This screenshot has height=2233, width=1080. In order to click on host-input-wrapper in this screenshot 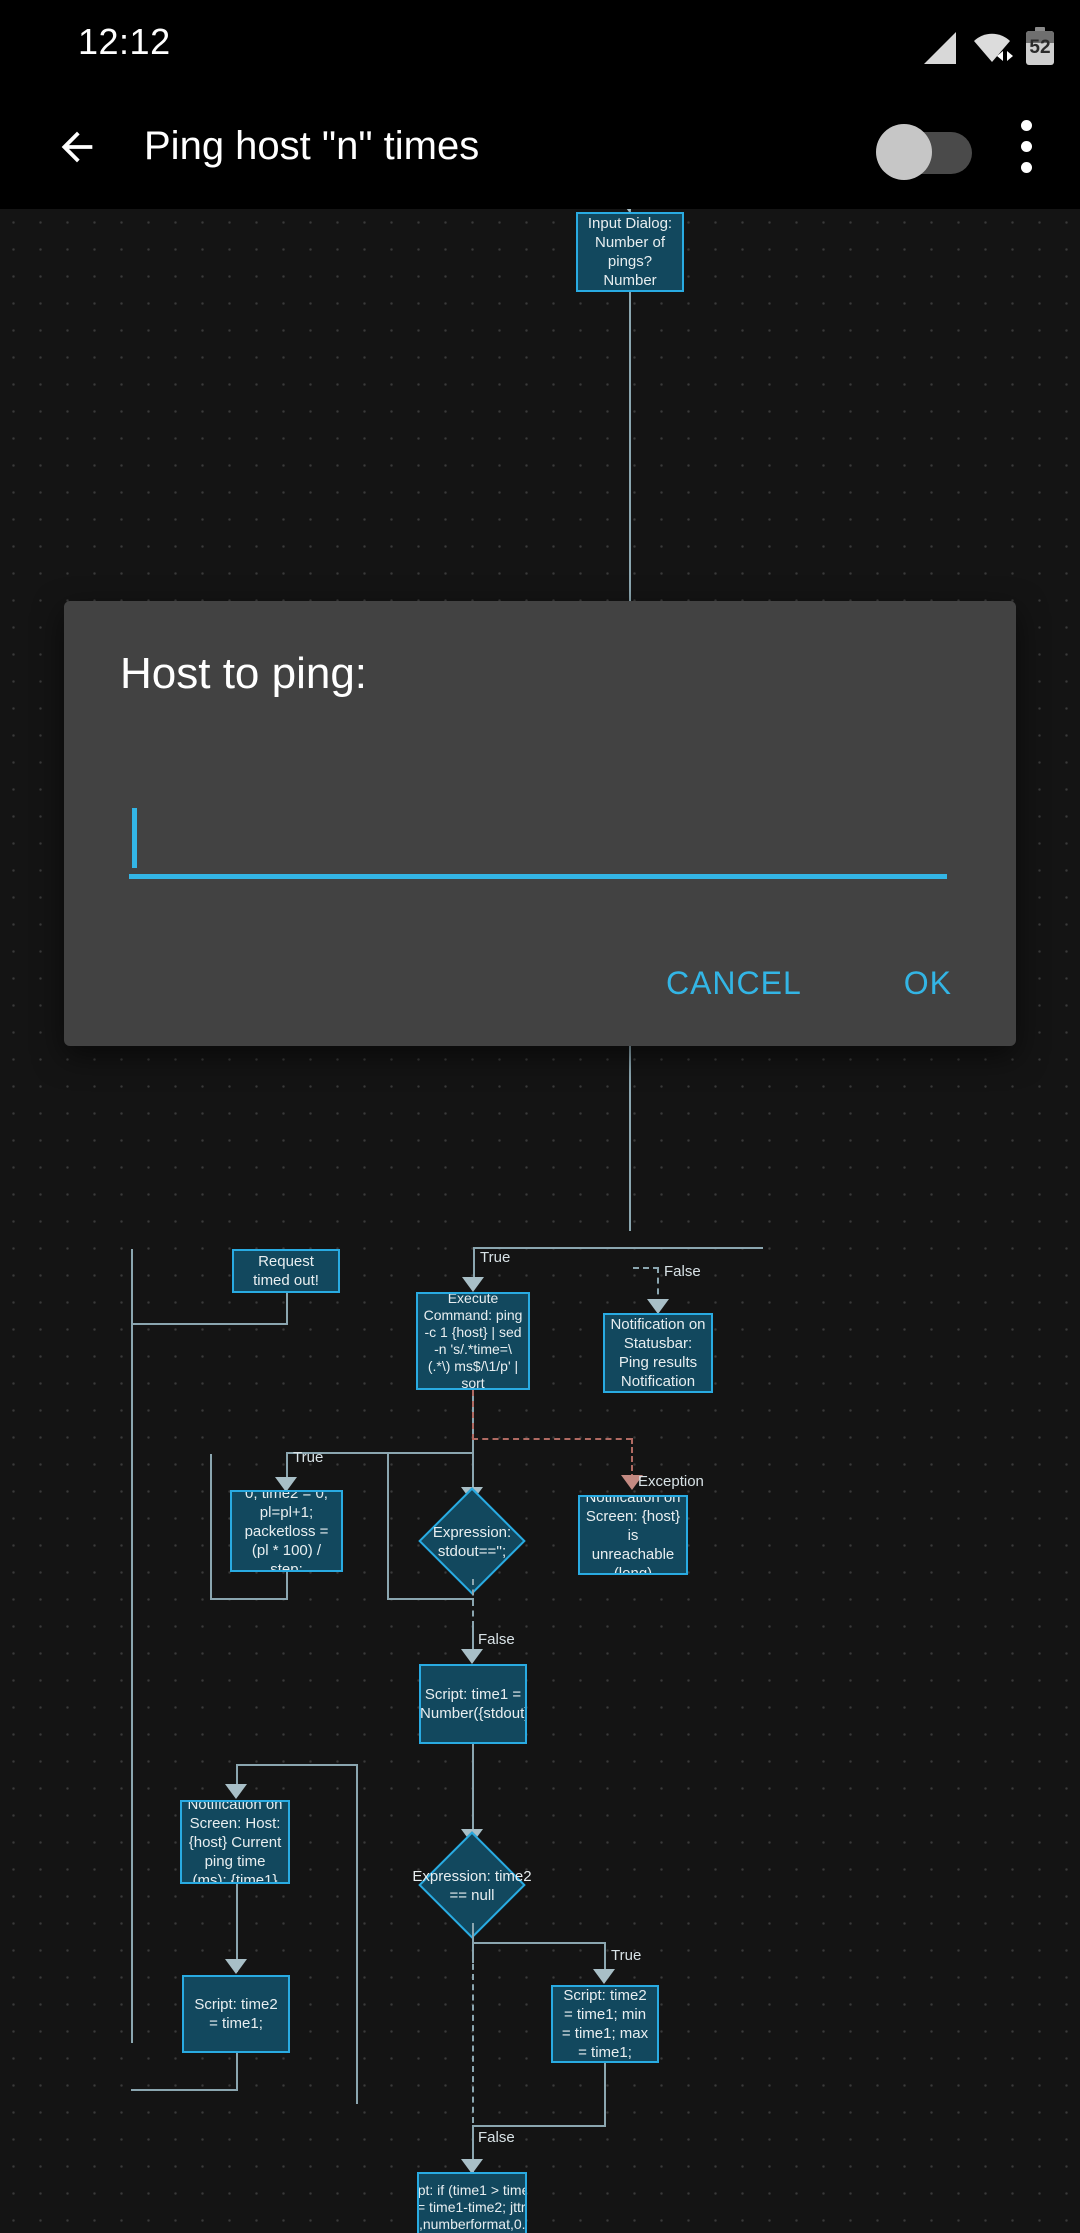, I will do `click(538, 840)`.